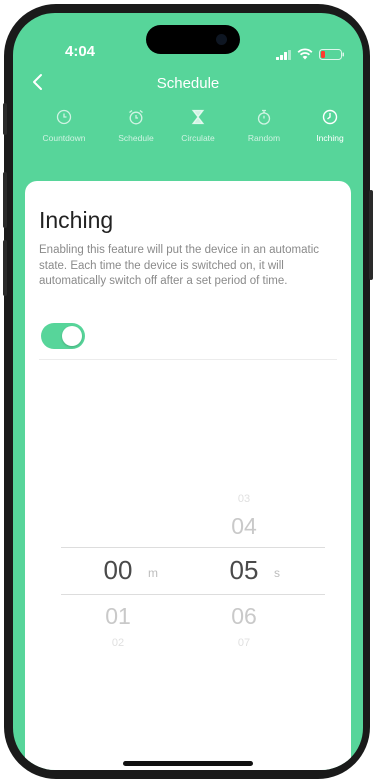  Describe the element at coordinates (5, 119) in the screenshot. I see `action-button` at that location.